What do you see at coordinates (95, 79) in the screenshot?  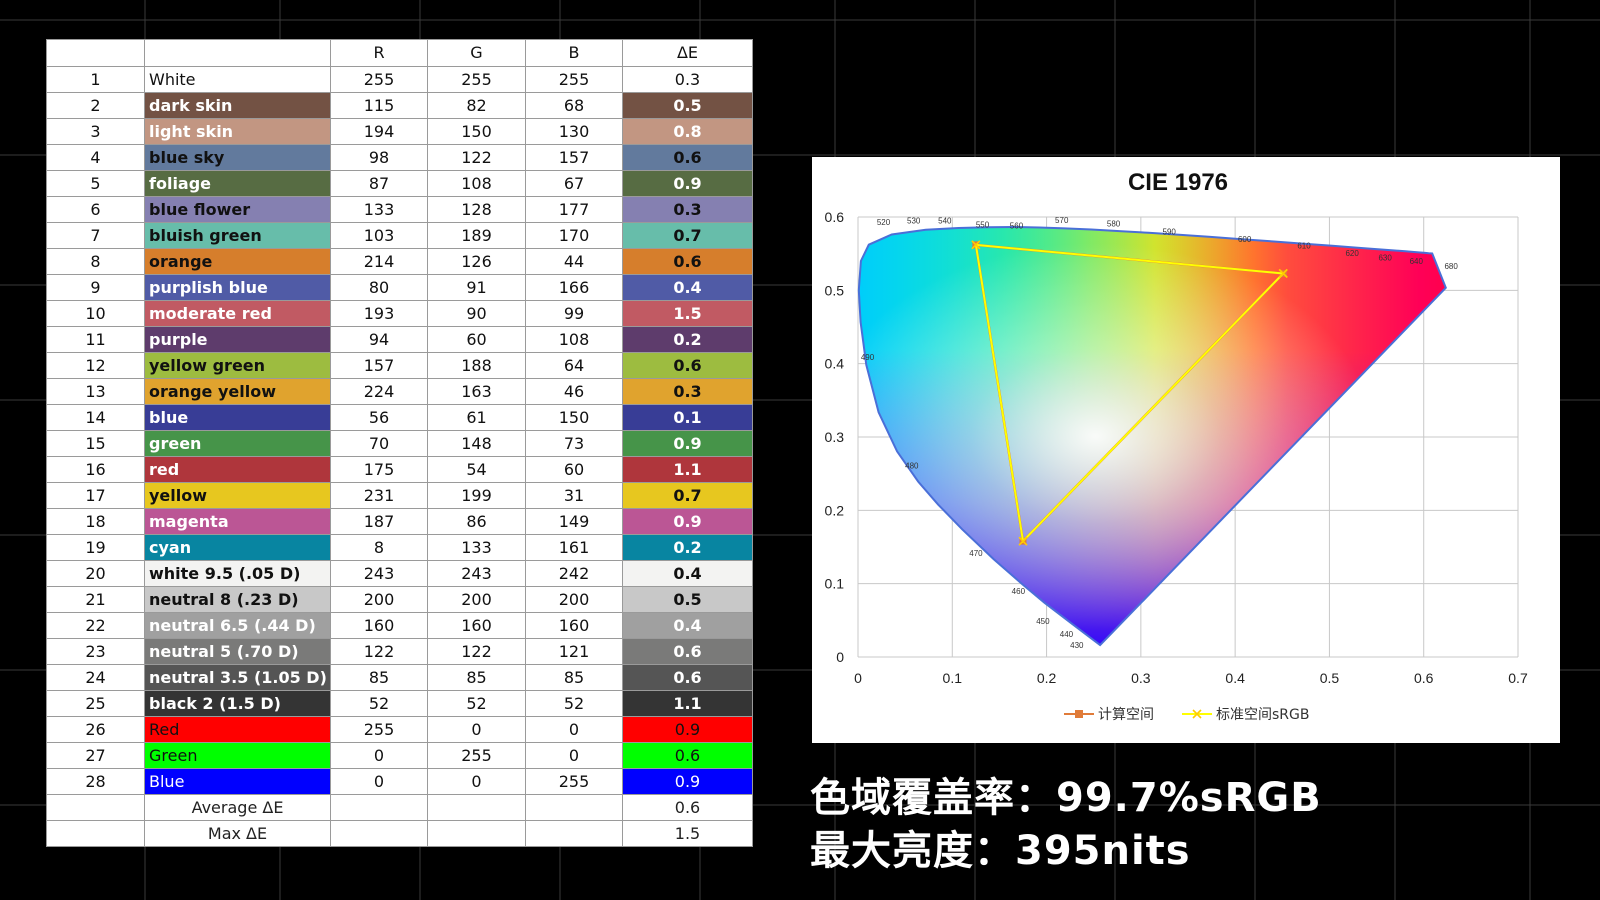 I see `row-index: 1` at bounding box center [95, 79].